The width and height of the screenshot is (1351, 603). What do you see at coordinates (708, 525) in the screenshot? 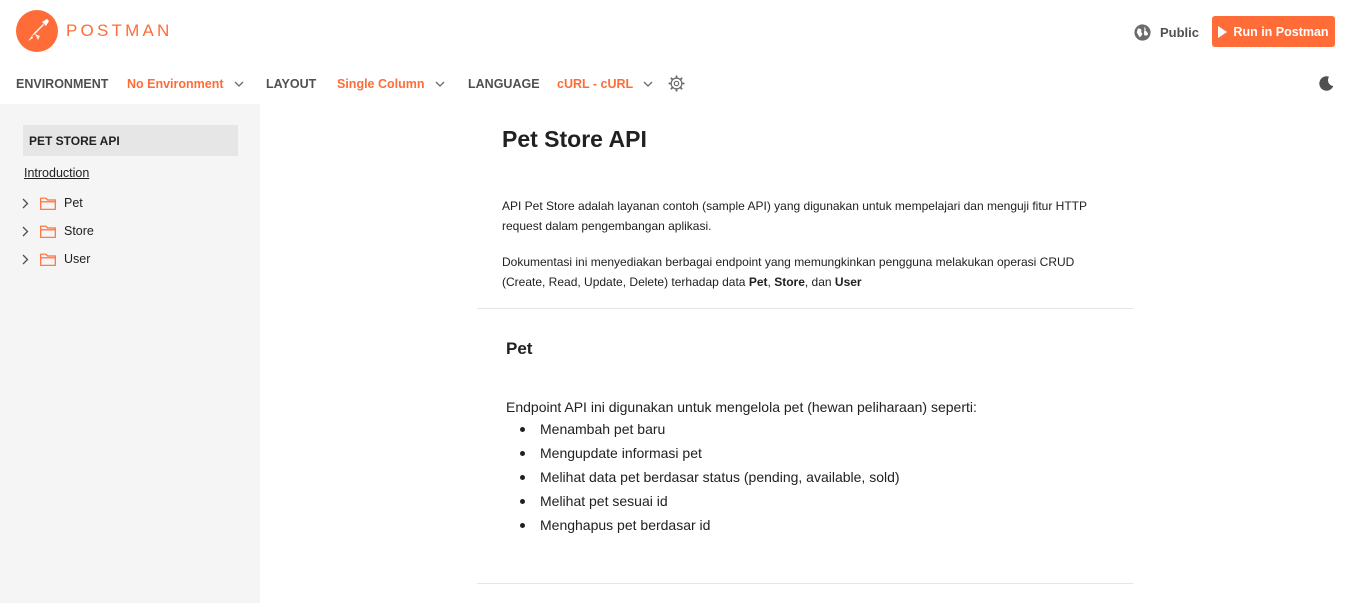
I see `list-item: Menghapus pet berdasar id` at bounding box center [708, 525].